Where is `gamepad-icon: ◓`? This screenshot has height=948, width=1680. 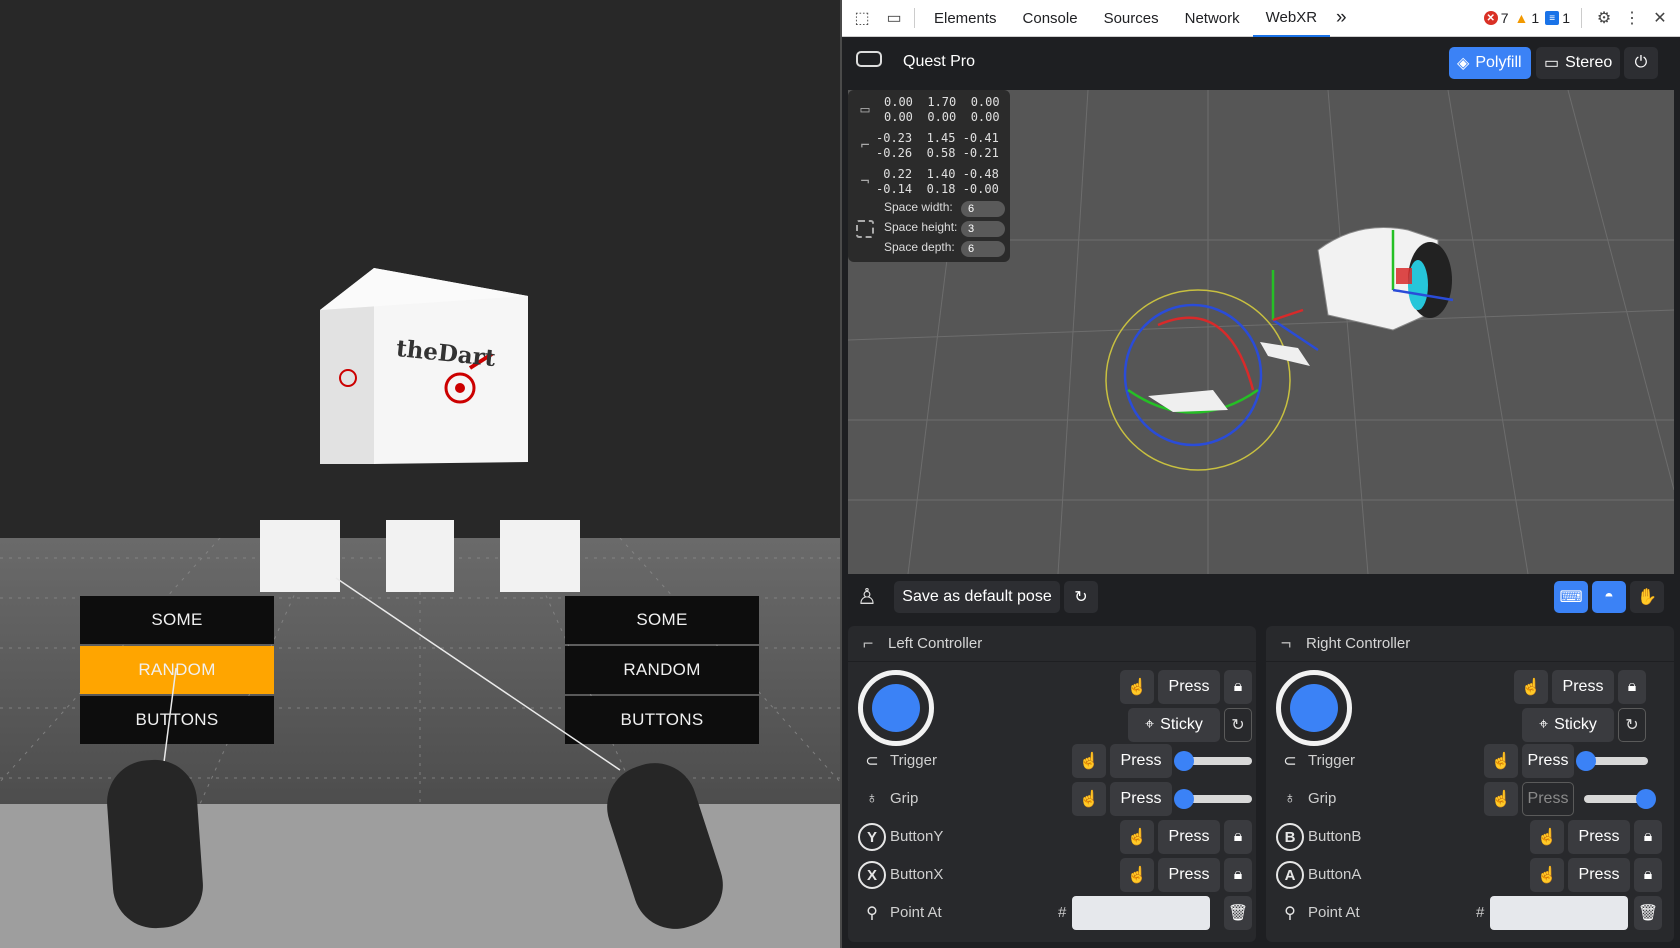 gamepad-icon: ◓ is located at coordinates (1609, 596).